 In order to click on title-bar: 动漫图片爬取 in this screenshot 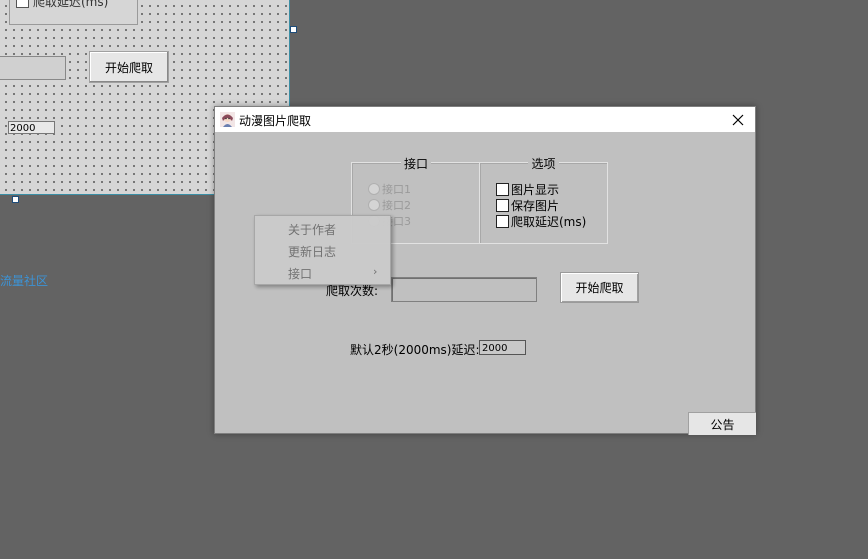, I will do `click(485, 119)`.